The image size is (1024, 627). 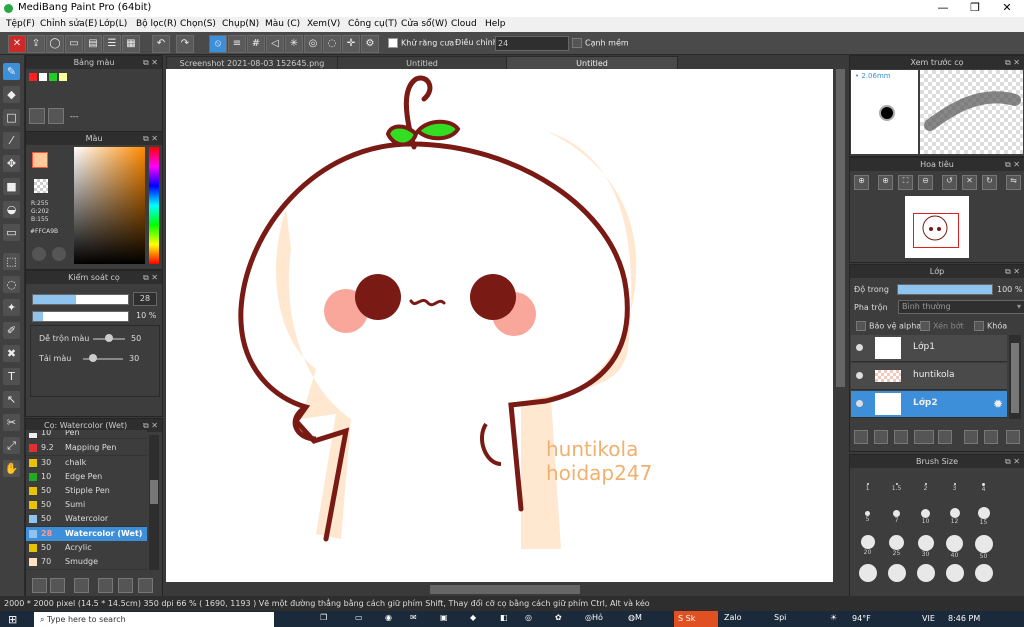 I want to click on eraser-tool-icon: ◆, so click(x=11, y=94).